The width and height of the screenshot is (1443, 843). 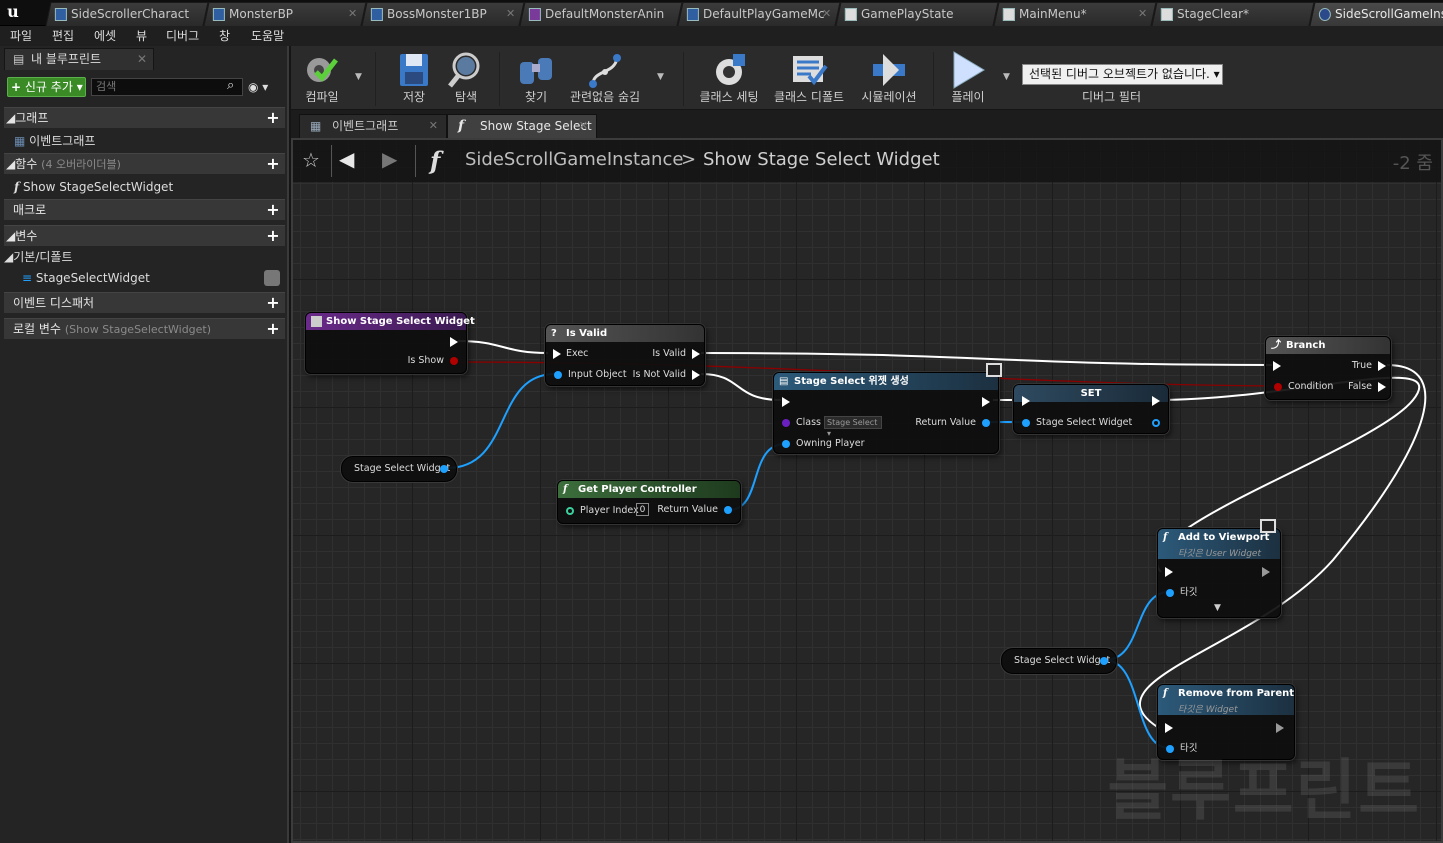 What do you see at coordinates (968, 78) in the screenshot?
I see `play-button: 플레이` at bounding box center [968, 78].